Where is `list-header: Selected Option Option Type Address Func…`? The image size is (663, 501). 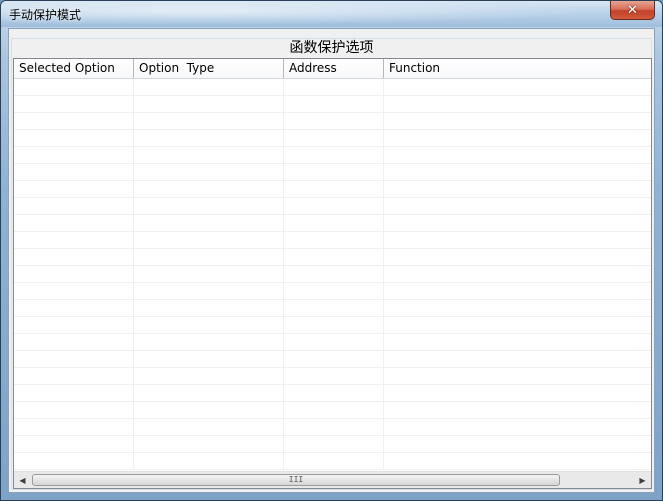 list-header: Selected Option Option Type Address Func… is located at coordinates (332, 69).